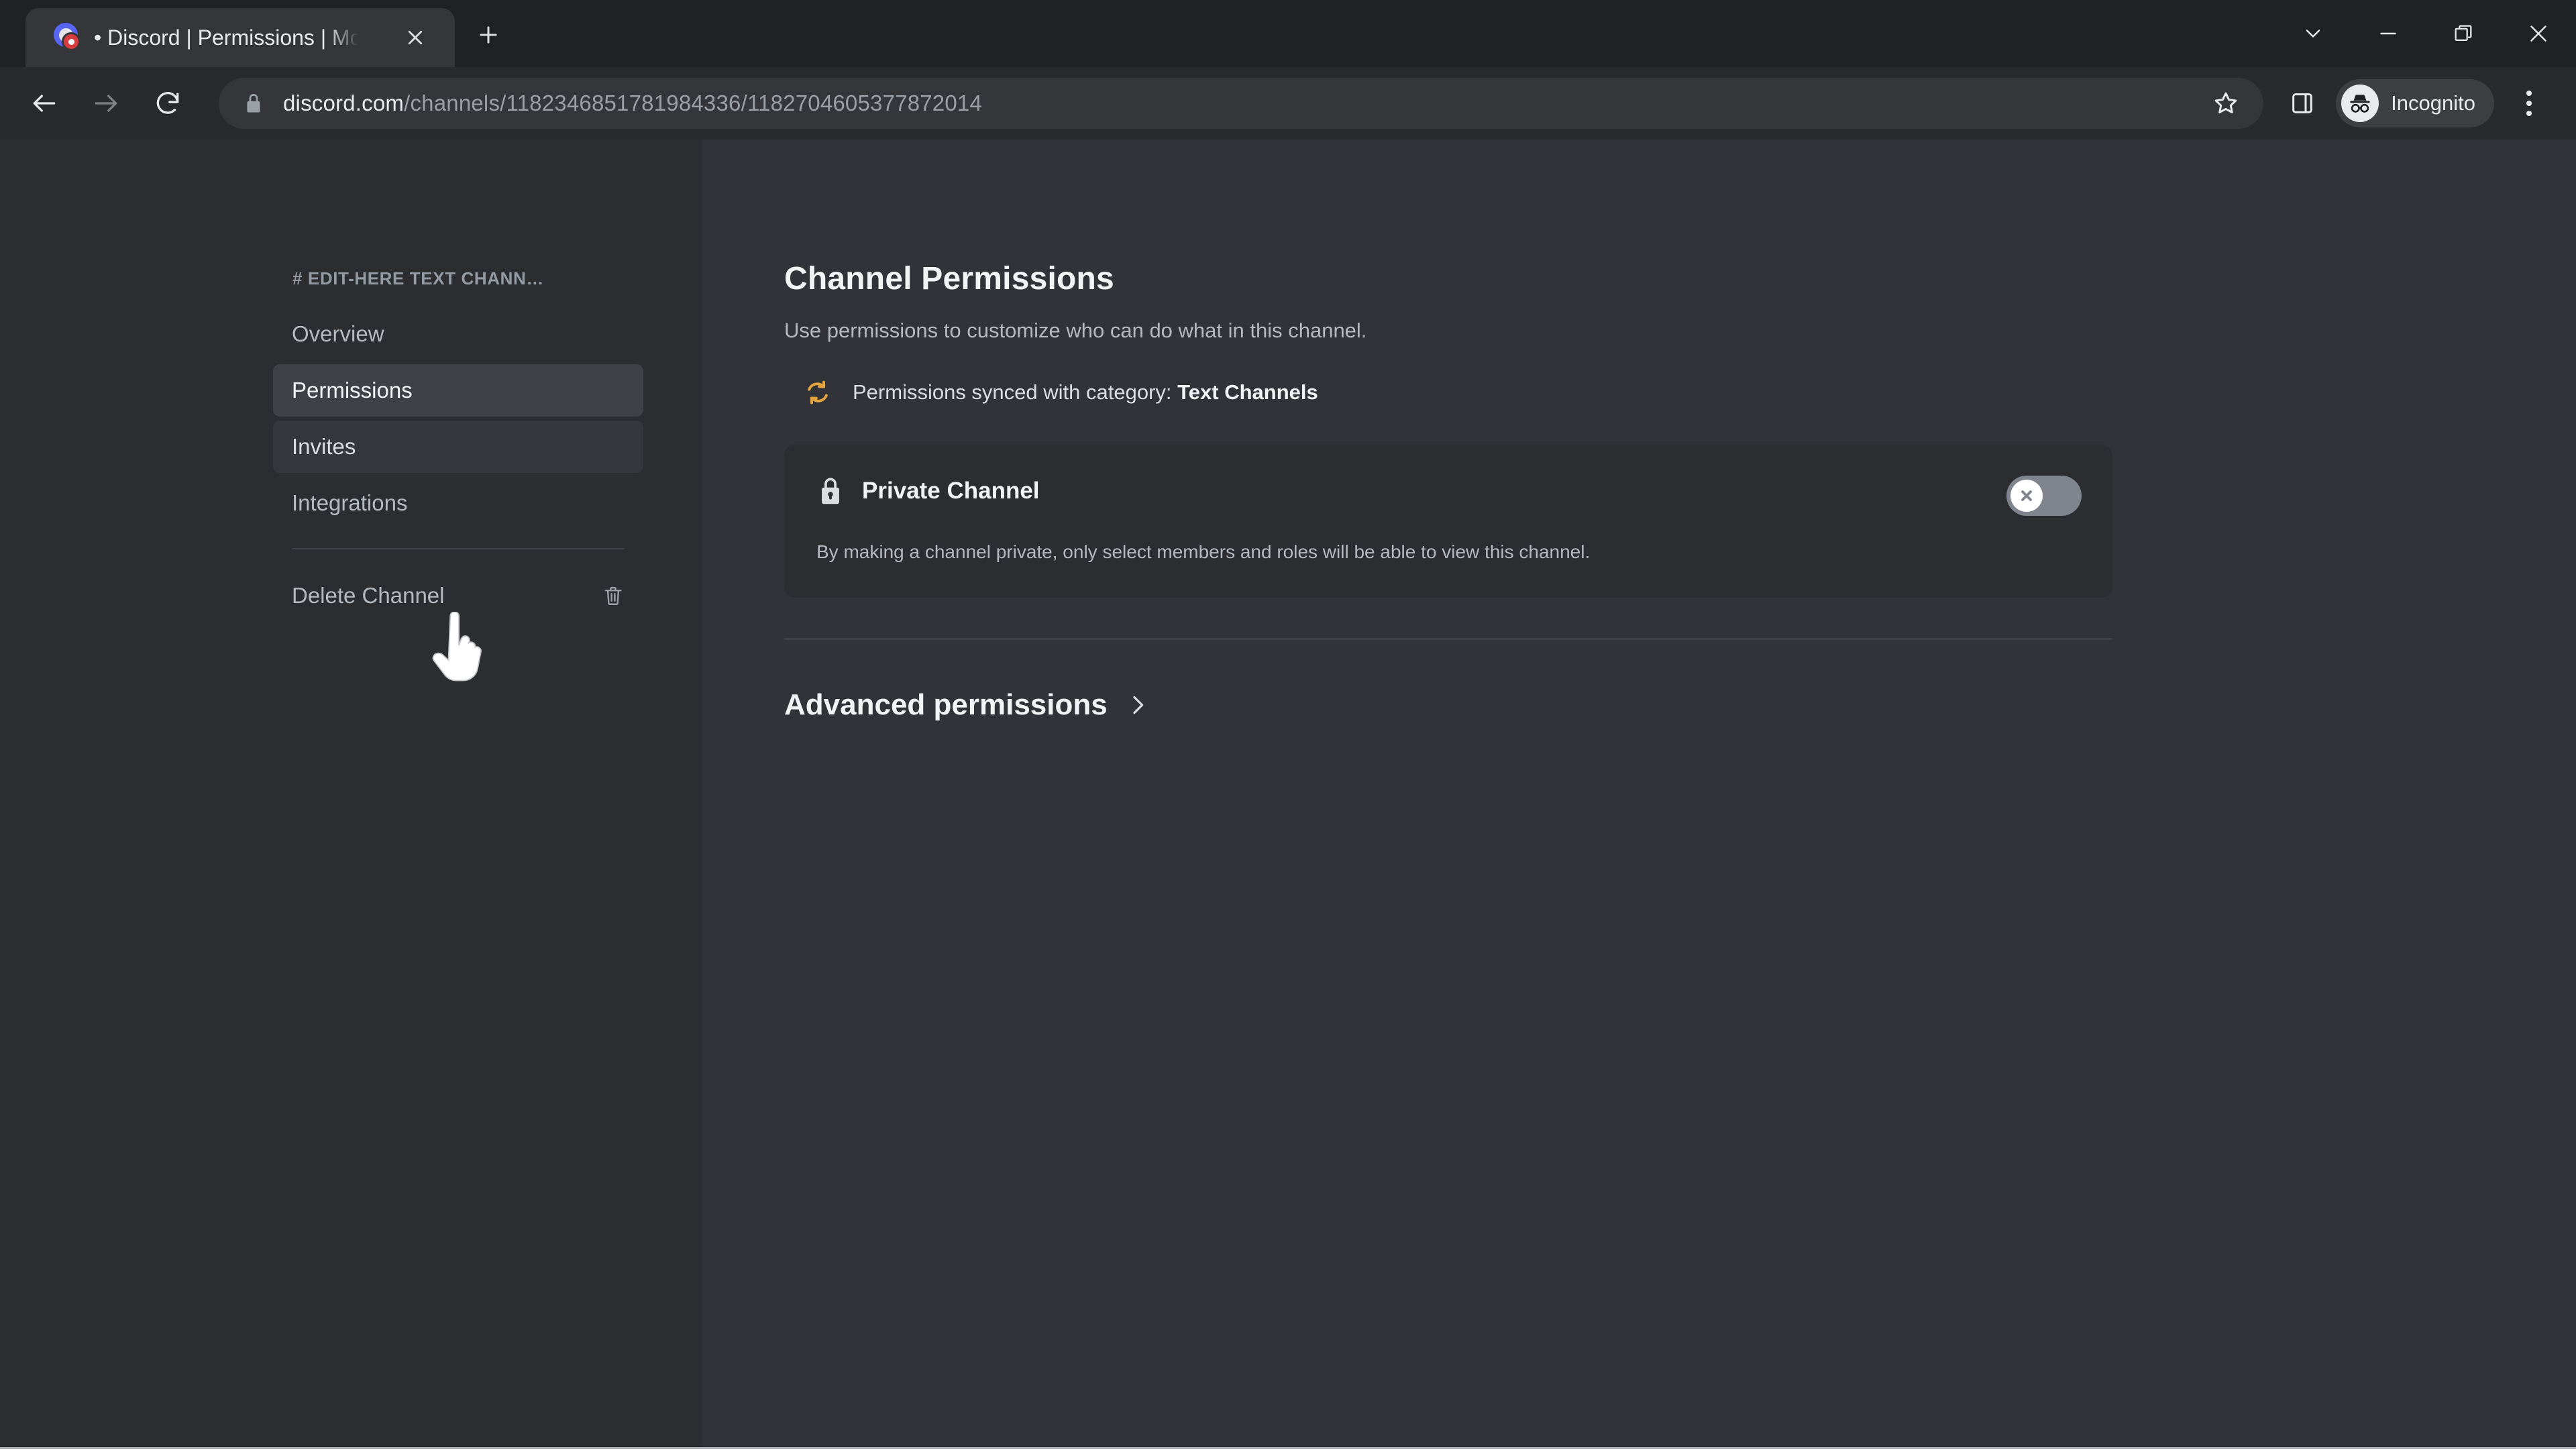  What do you see at coordinates (488, 35) in the screenshot?
I see `new-tab-button` at bounding box center [488, 35].